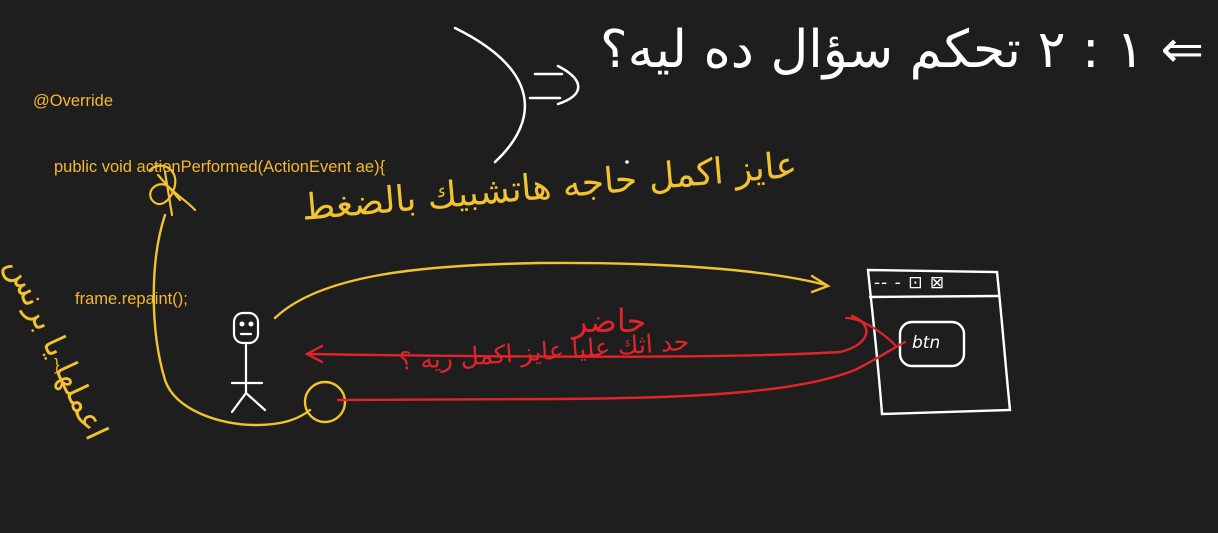  What do you see at coordinates (550, 290) in the screenshot?
I see `yellow-arrow-stroke` at bounding box center [550, 290].